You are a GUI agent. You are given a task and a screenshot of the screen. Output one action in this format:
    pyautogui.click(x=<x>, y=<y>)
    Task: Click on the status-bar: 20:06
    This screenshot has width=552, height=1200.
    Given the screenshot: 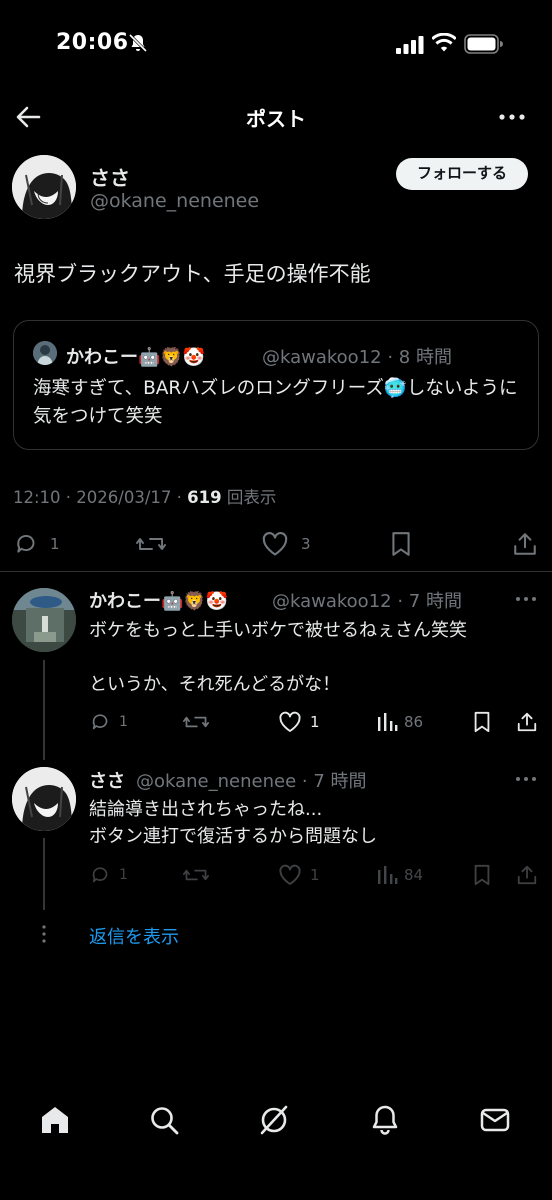 What is the action you would take?
    pyautogui.click(x=276, y=45)
    